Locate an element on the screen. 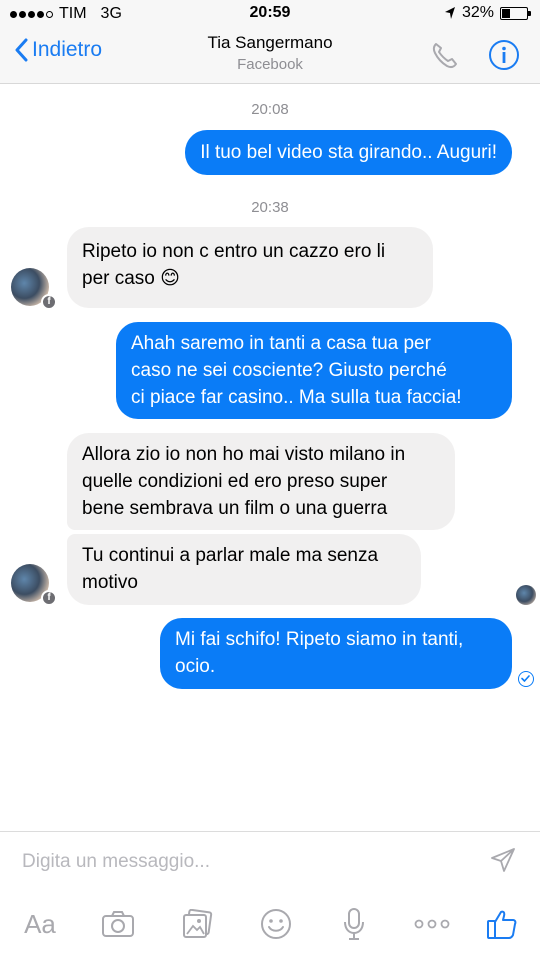 The height and width of the screenshot is (960, 540). camera-button is located at coordinates (118, 924).